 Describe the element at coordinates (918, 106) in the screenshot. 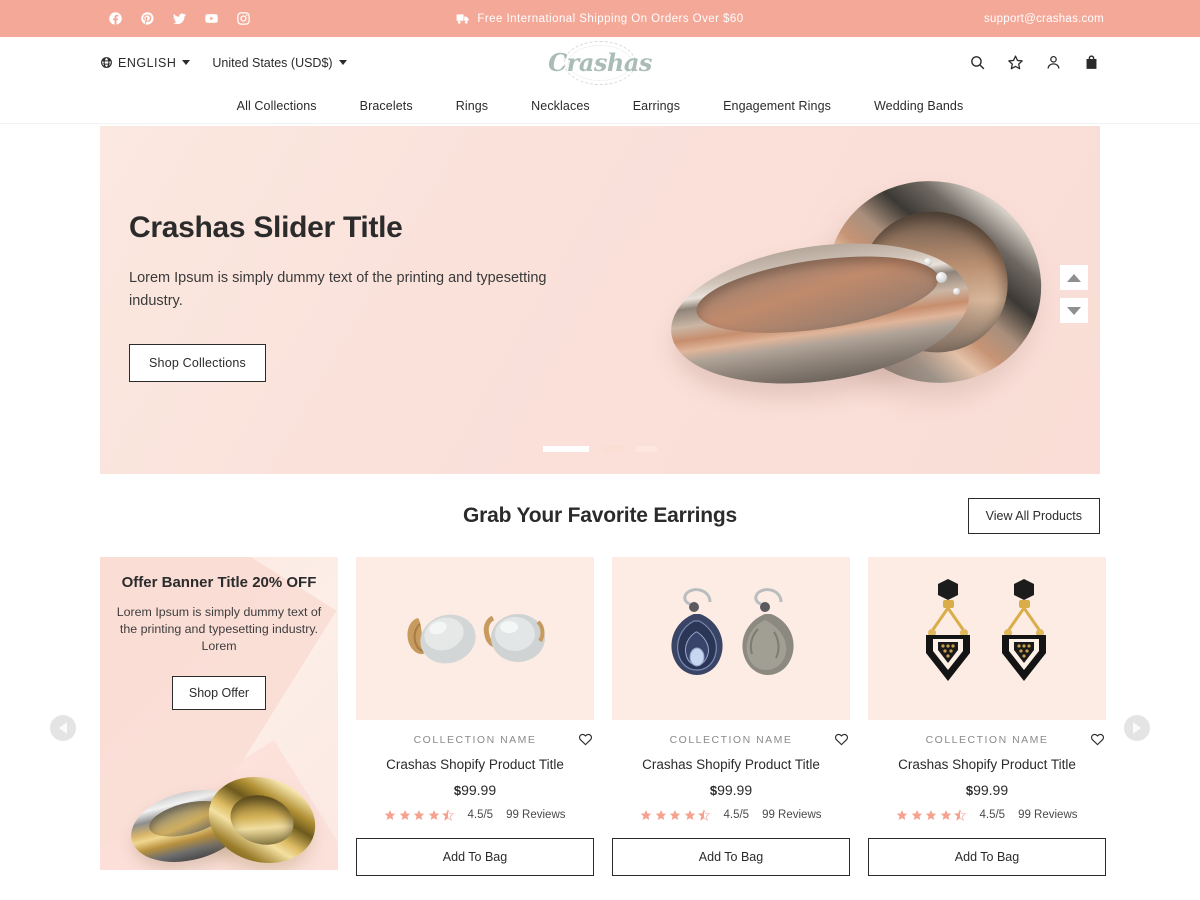

I see `nav-item-wedding-bands: Wedding Bands` at that location.